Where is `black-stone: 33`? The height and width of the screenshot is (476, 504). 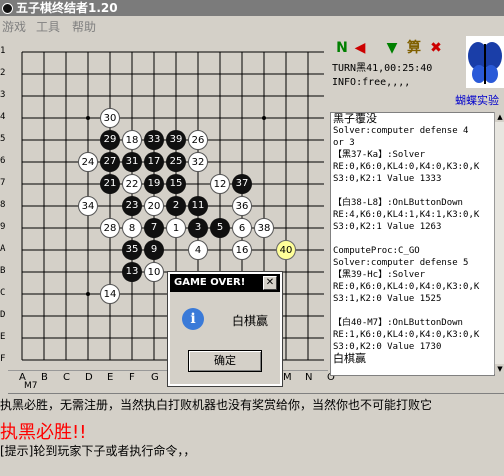 black-stone: 33 is located at coordinates (154, 140).